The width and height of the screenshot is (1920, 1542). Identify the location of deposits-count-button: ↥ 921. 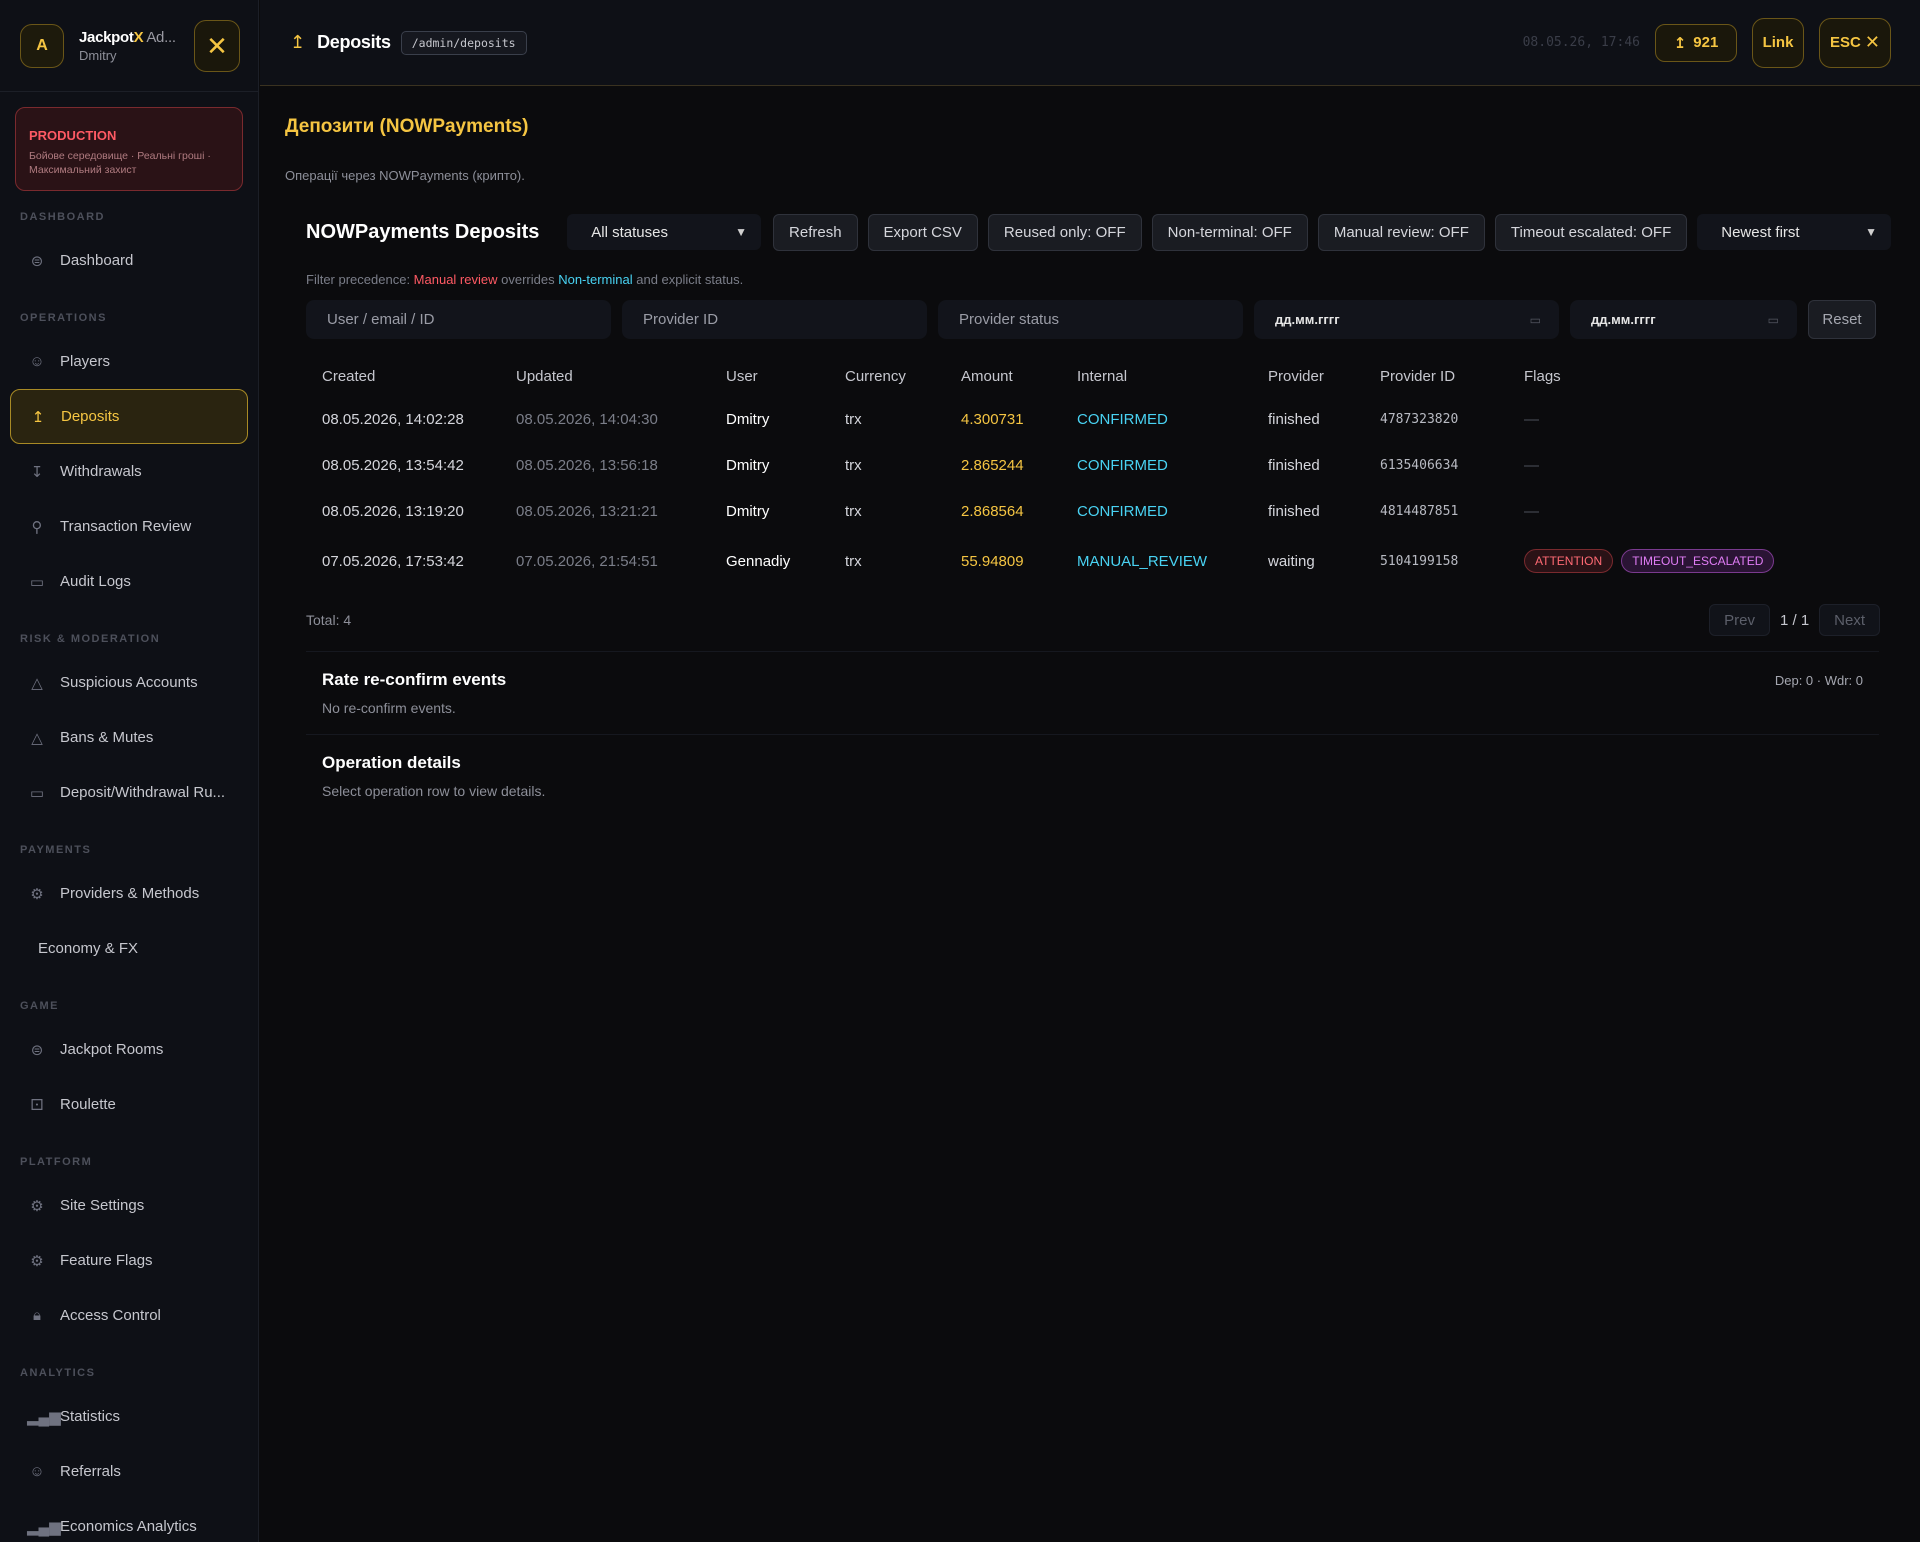
(1696, 42).